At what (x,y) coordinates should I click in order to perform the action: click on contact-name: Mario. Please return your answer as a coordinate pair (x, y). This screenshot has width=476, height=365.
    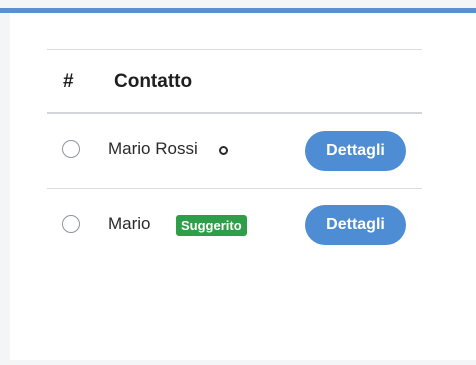
    Looking at the image, I should click on (129, 223).